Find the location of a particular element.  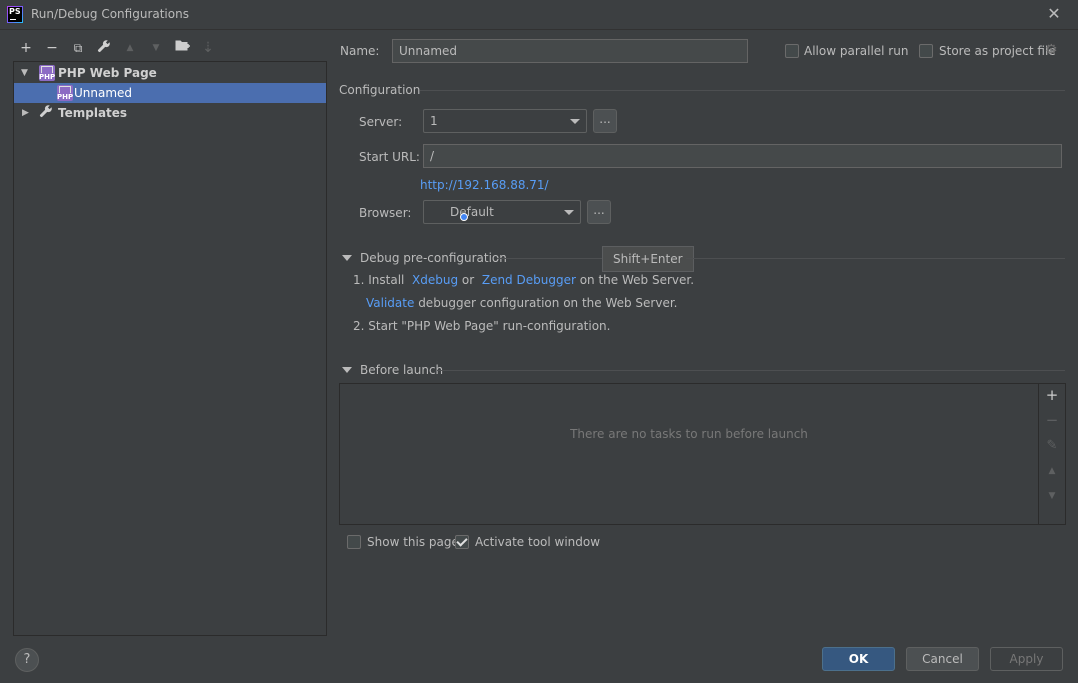

move-task-up-icon: ▲ is located at coordinates (1052, 471).